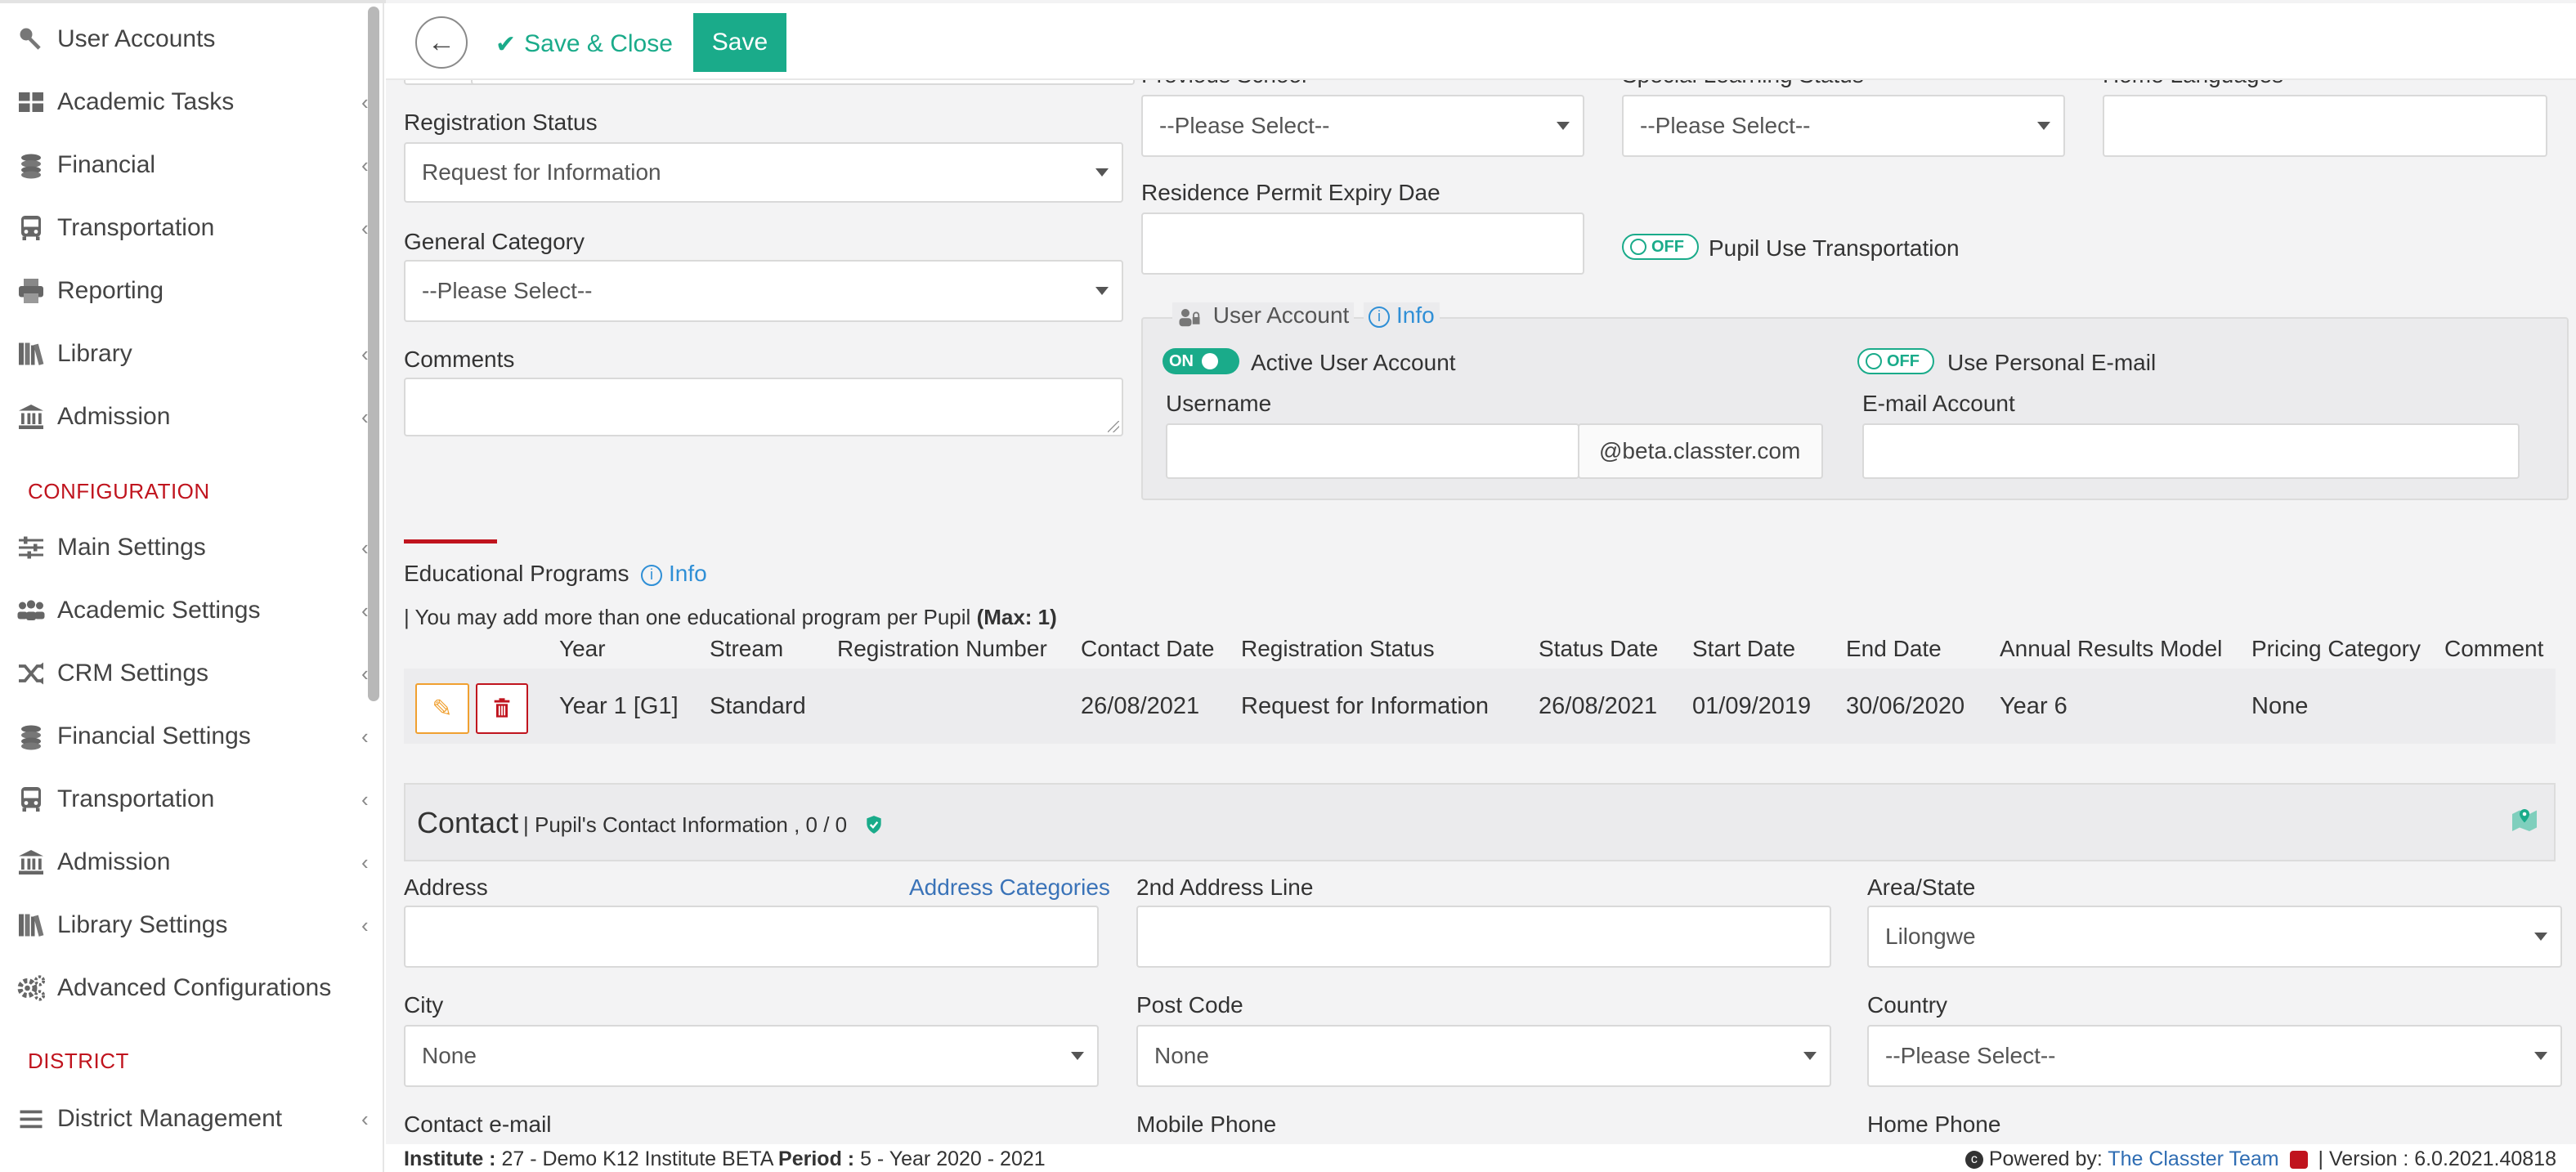  What do you see at coordinates (2112, 649) in the screenshot?
I see `column-annual-results-model: Annual Results Model` at bounding box center [2112, 649].